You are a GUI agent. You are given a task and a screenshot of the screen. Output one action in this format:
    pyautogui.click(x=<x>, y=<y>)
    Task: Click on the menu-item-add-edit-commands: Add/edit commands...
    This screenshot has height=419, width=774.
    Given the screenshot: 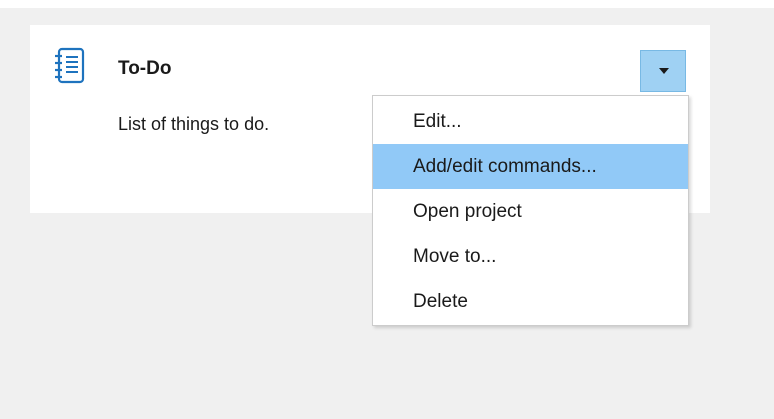 What is the action you would take?
    pyautogui.click(x=530, y=166)
    